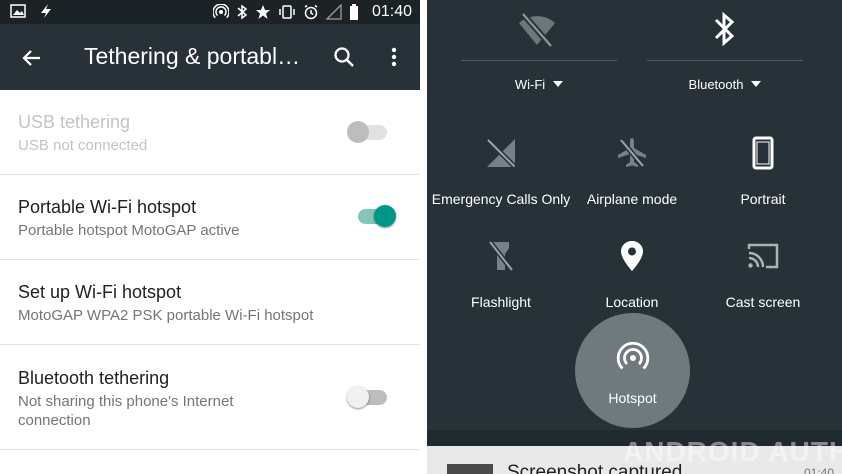 The image size is (842, 474). What do you see at coordinates (763, 256) in the screenshot?
I see `cast-icon` at bounding box center [763, 256].